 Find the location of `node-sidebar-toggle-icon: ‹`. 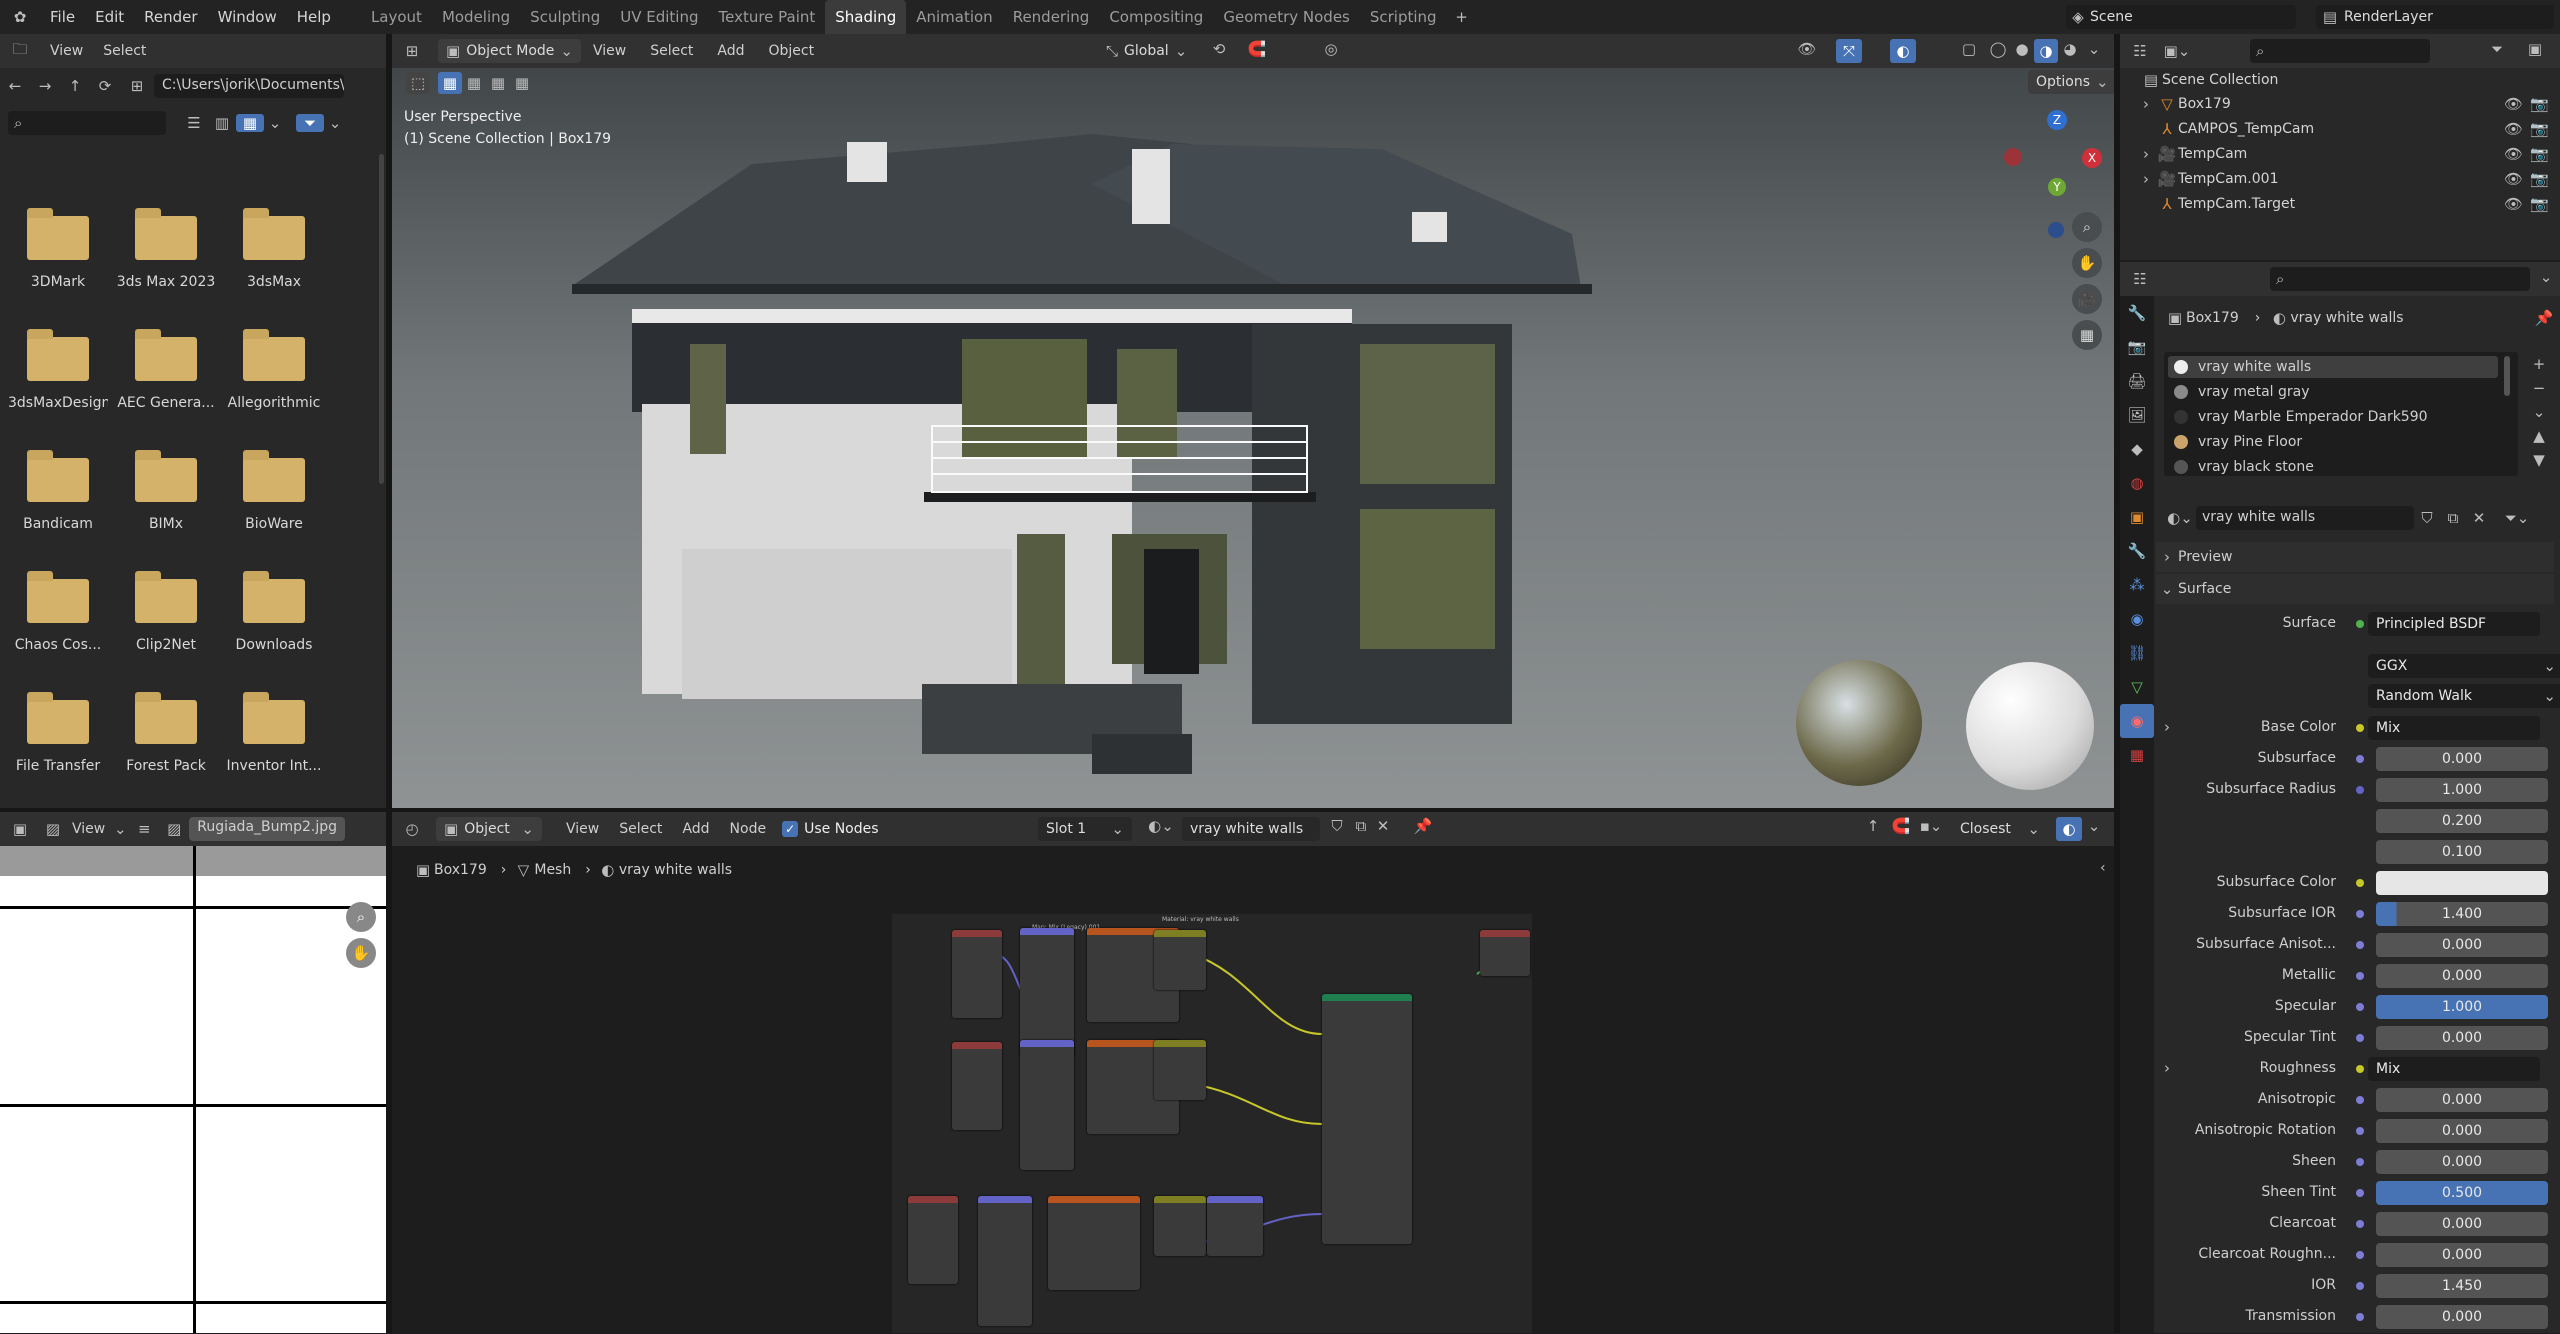

node-sidebar-toggle-icon: ‹ is located at coordinates (2103, 868).